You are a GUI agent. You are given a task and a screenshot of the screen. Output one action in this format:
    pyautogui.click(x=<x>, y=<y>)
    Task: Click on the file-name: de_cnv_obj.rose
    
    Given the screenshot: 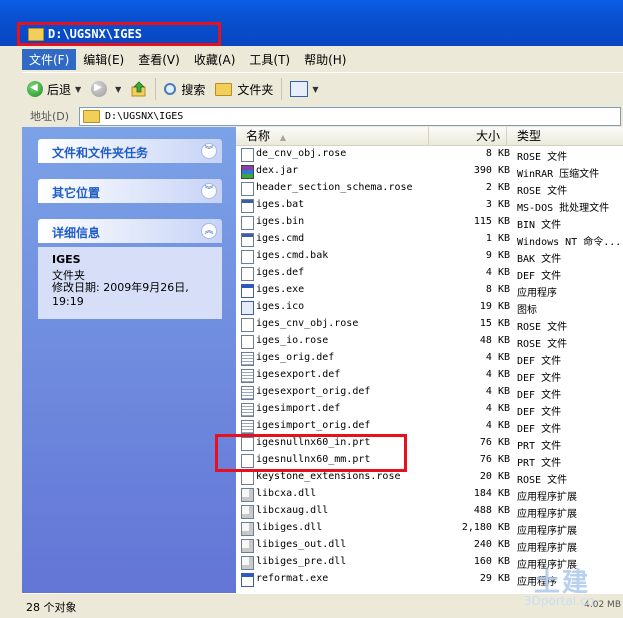 What is the action you would take?
    pyautogui.click(x=301, y=153)
    